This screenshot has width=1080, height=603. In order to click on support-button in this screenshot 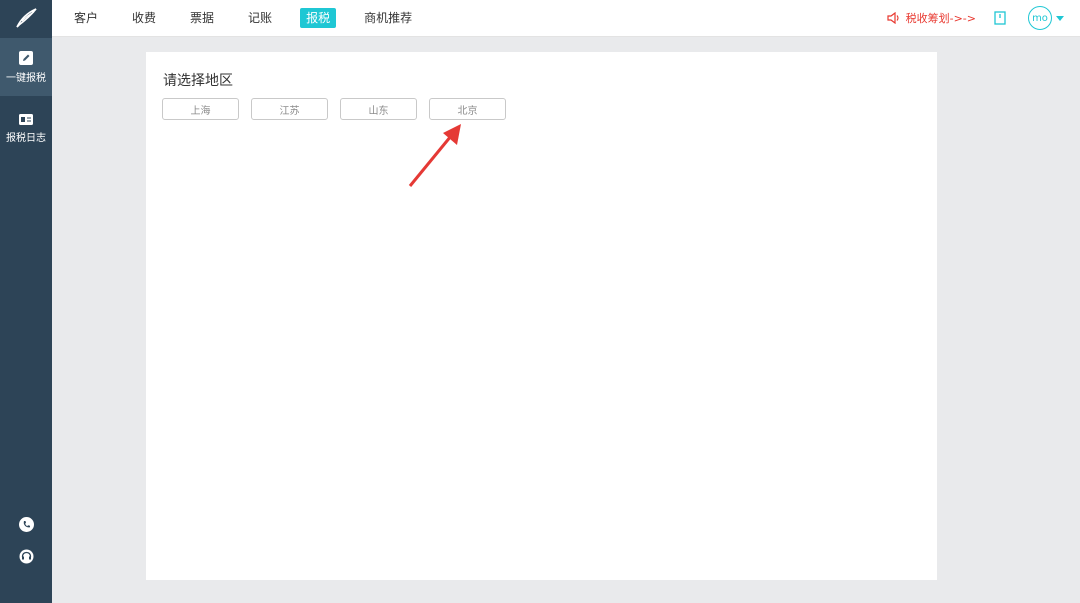, I will do `click(26, 556)`.